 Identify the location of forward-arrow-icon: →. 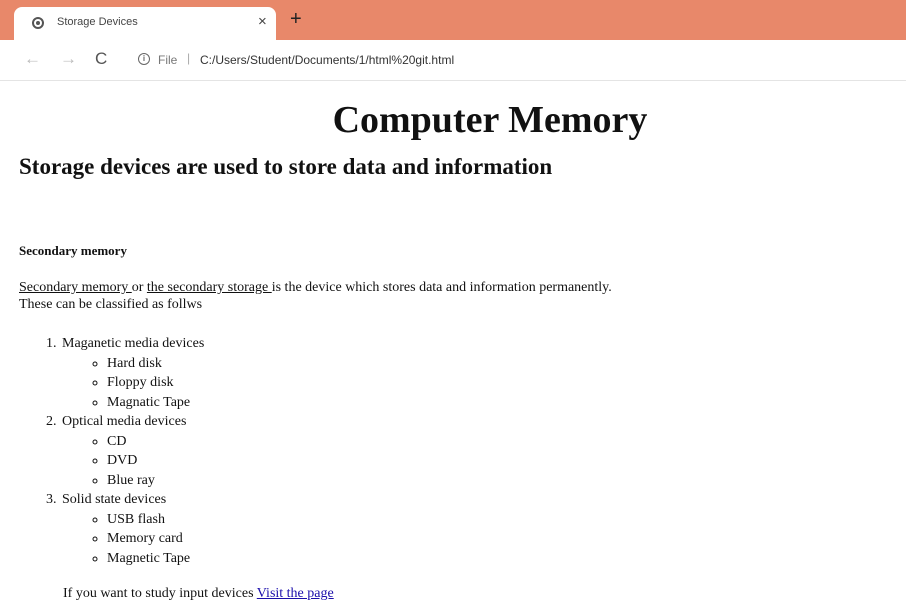
(68, 59).